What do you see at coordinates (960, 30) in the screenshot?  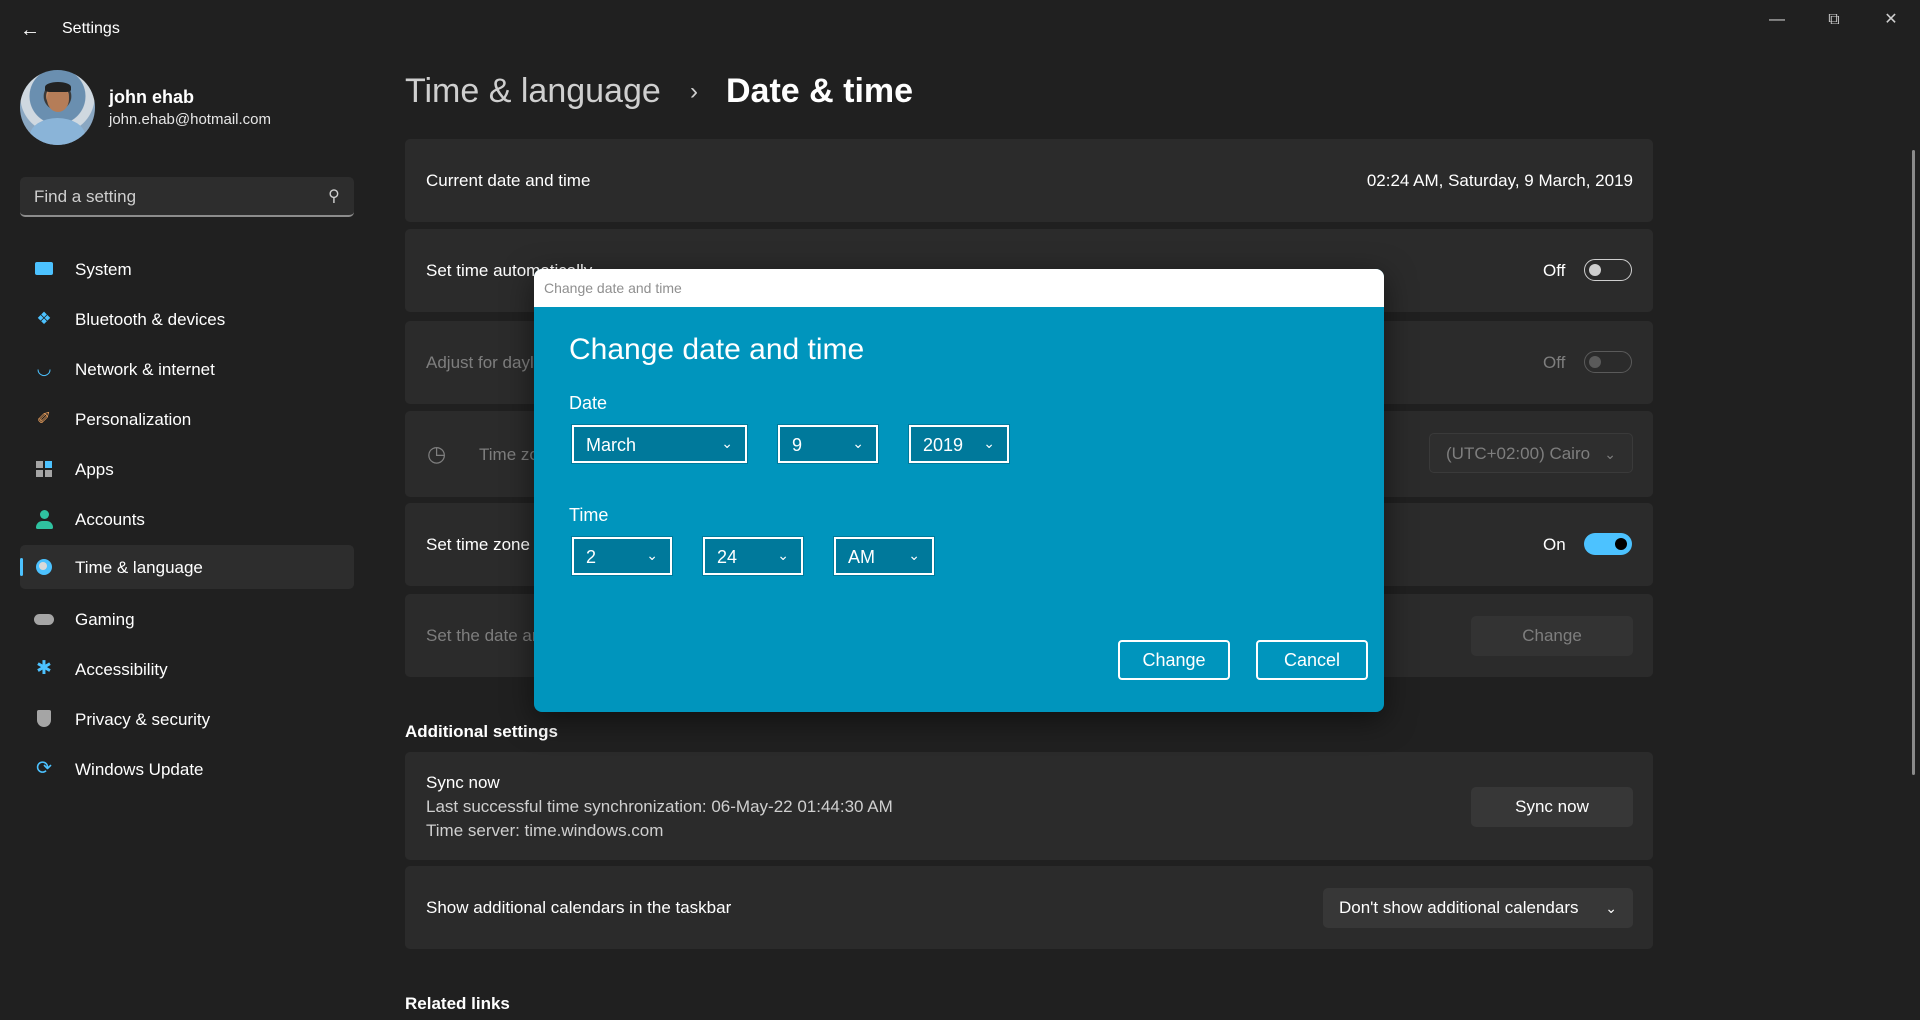 I see `title-bar: ← Settings — ⧉ ✕` at bounding box center [960, 30].